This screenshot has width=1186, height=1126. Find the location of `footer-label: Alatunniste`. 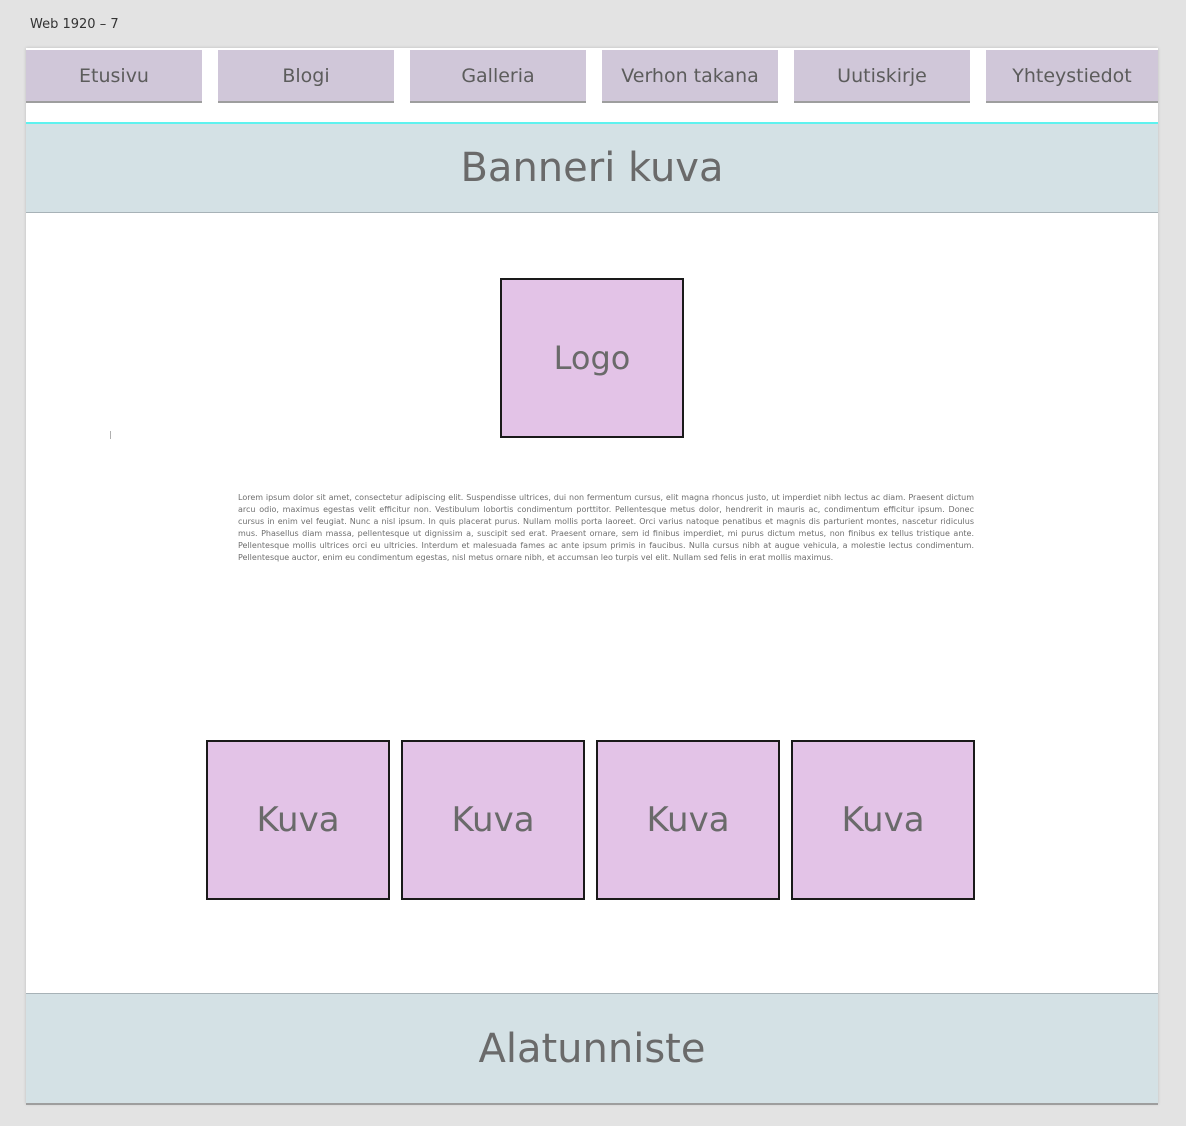

footer-label: Alatunniste is located at coordinates (592, 1048).